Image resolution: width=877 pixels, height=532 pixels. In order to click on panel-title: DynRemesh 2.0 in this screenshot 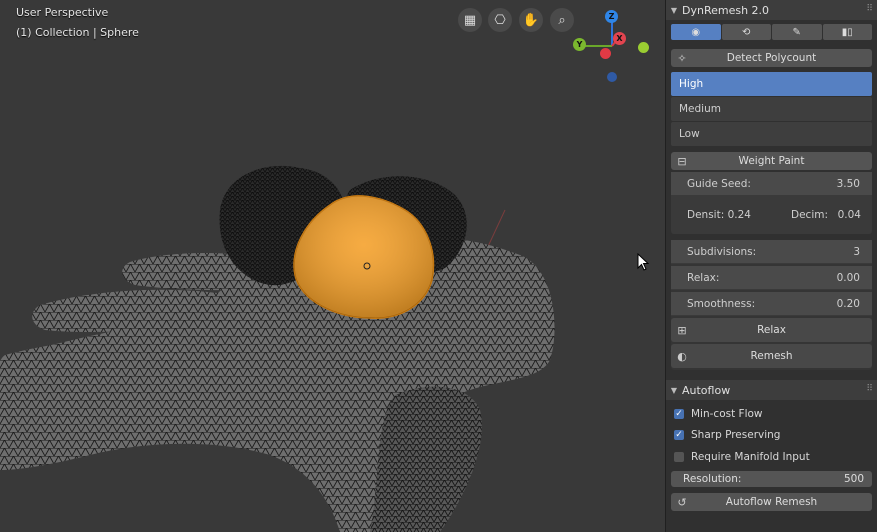, I will do `click(726, 10)`.